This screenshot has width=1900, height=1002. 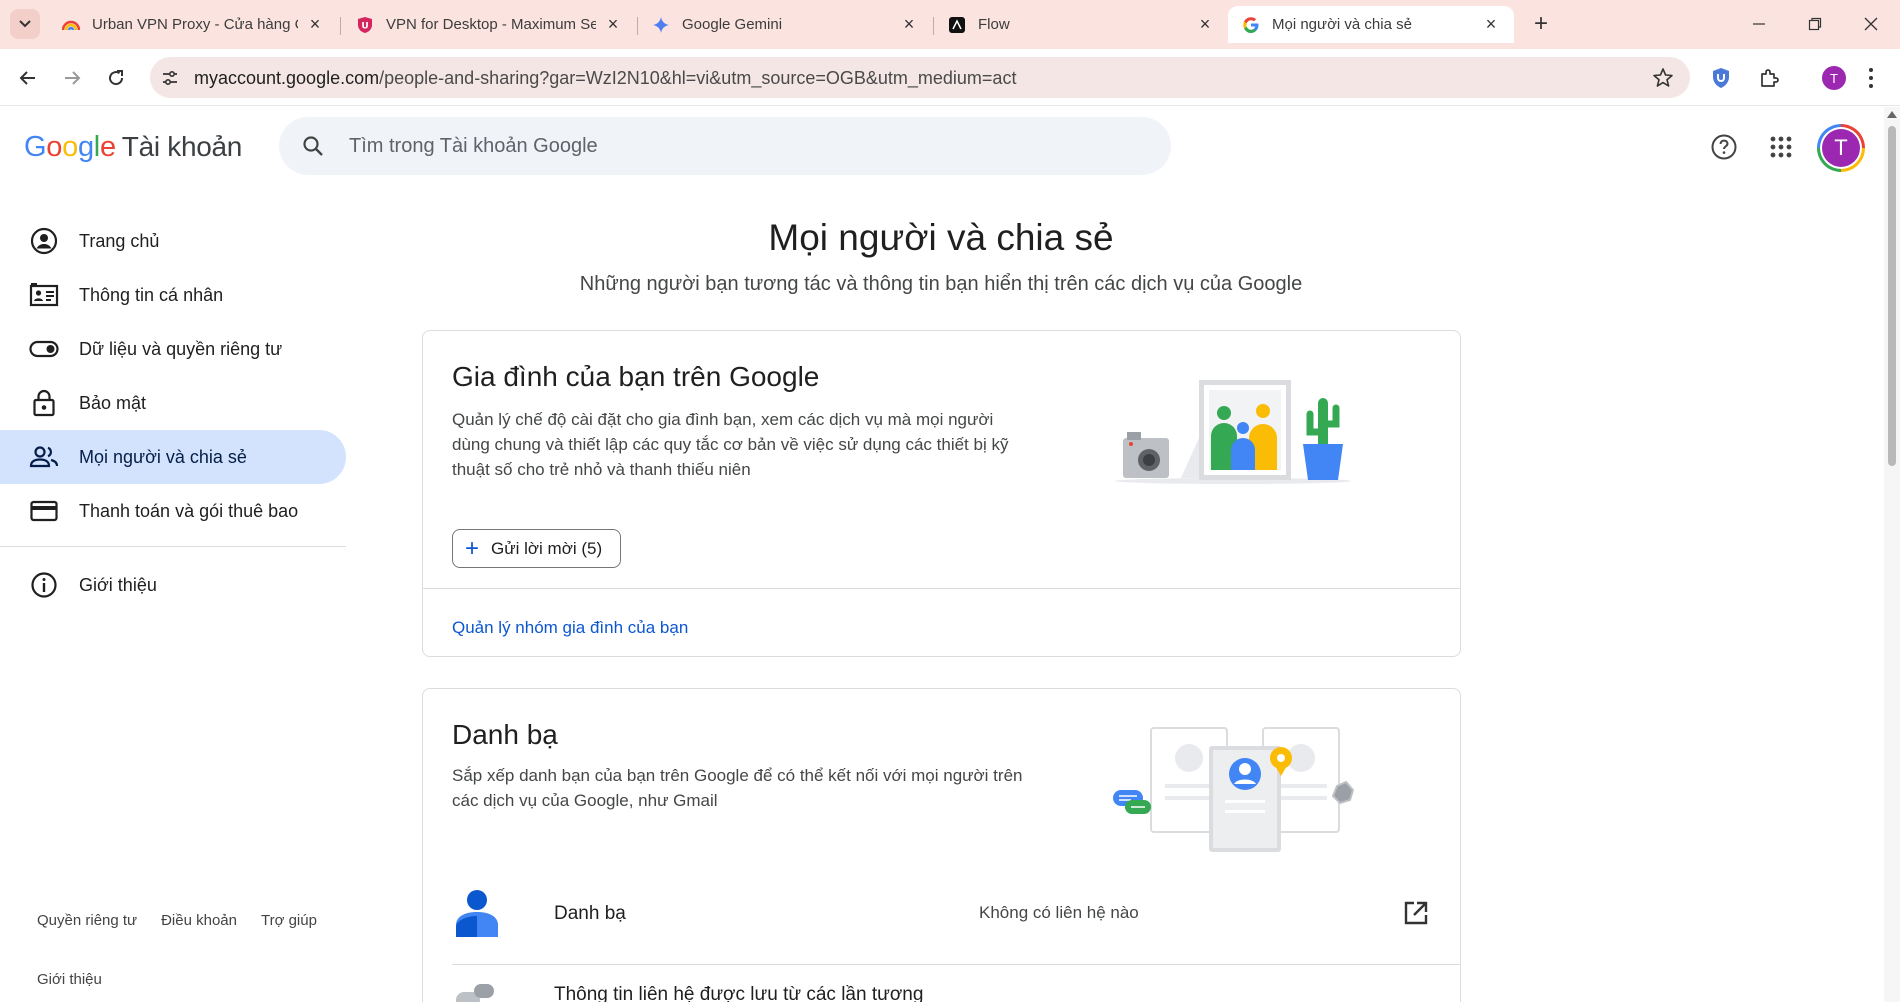 I want to click on sidebar-item-payments: Thanh toán và gói thuê bao, so click(x=173, y=511).